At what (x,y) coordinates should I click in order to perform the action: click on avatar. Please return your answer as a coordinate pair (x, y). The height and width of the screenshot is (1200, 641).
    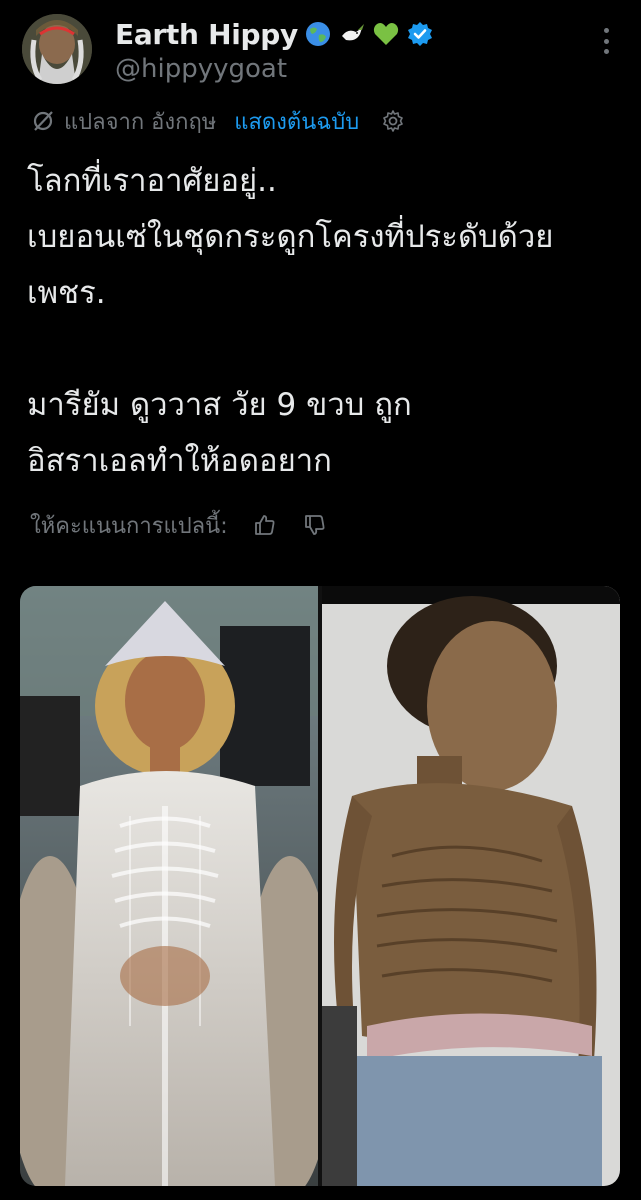
    Looking at the image, I should click on (57, 49).